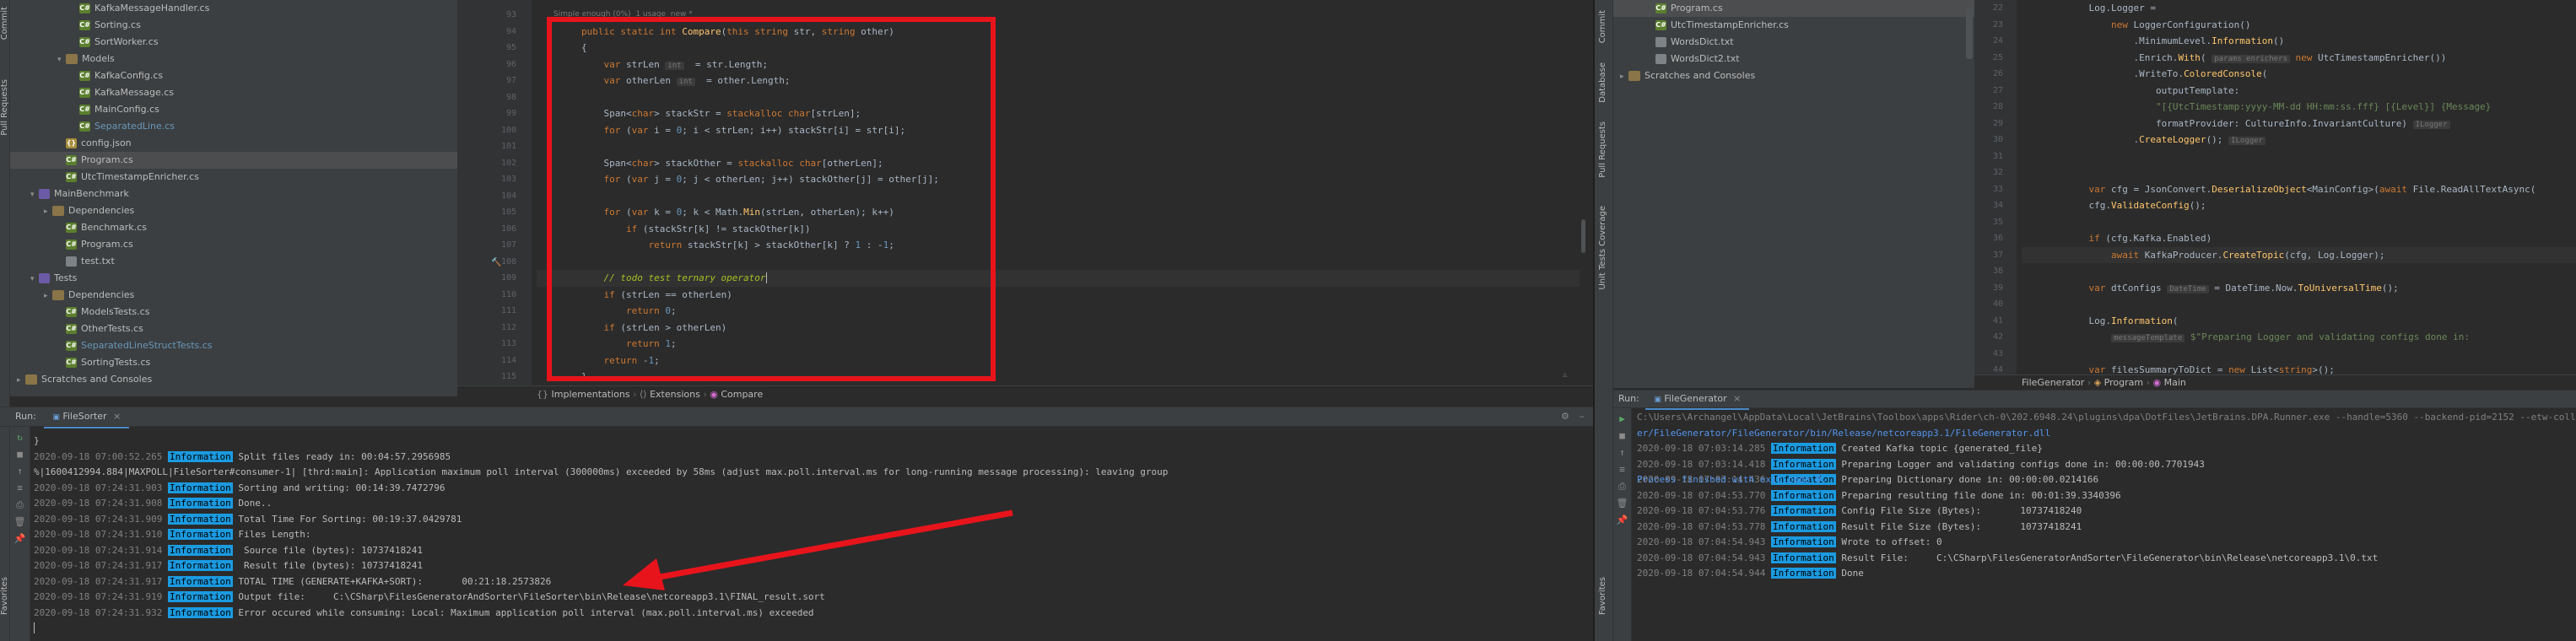  I want to click on breadcrumb-program: Program, so click(2123, 383).